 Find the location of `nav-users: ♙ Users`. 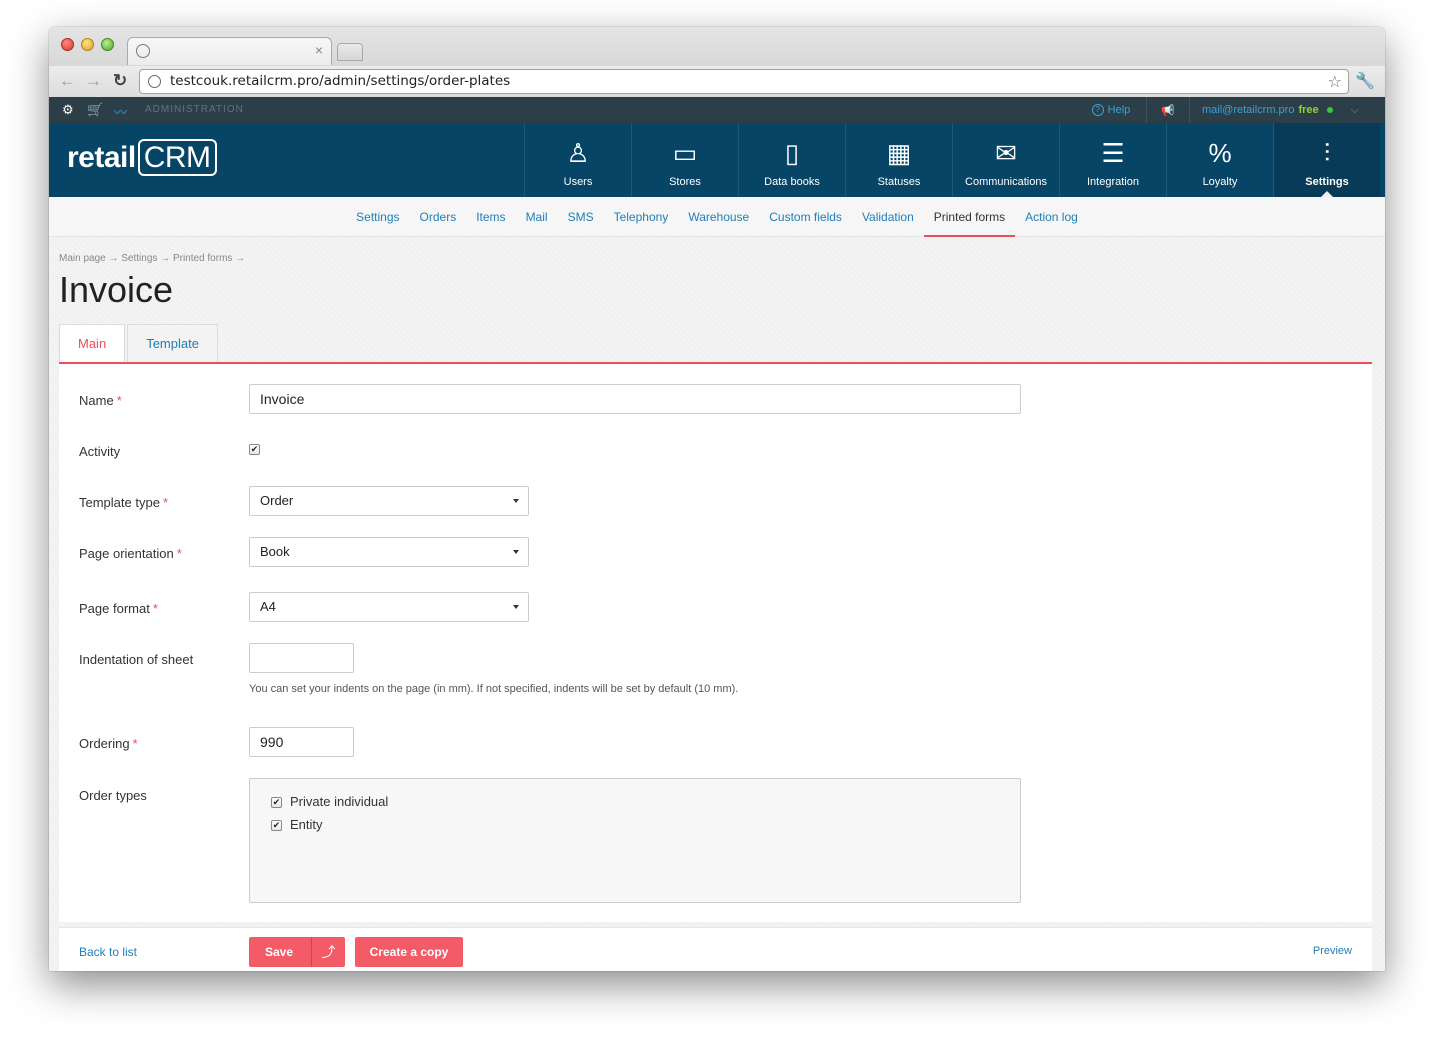

nav-users: ♙ Users is located at coordinates (577, 160).